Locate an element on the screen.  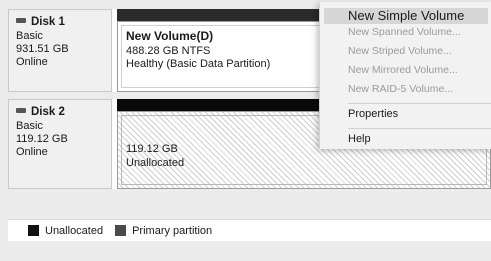
disk-1-name-row: Disk 1 is located at coordinates (63, 22).